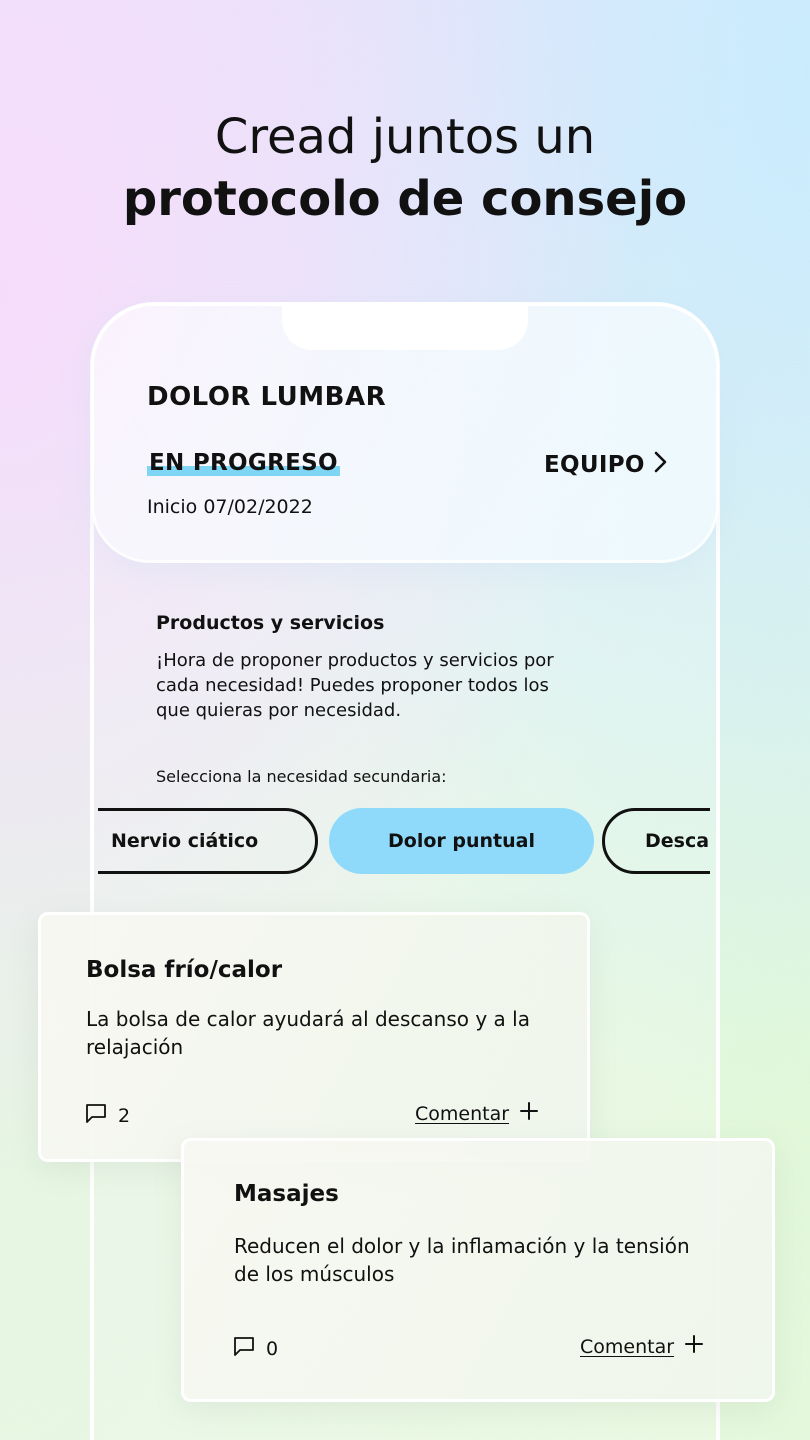 This screenshot has height=1440, width=810. What do you see at coordinates (272, 1348) in the screenshot?
I see `comment-count-value: 0` at bounding box center [272, 1348].